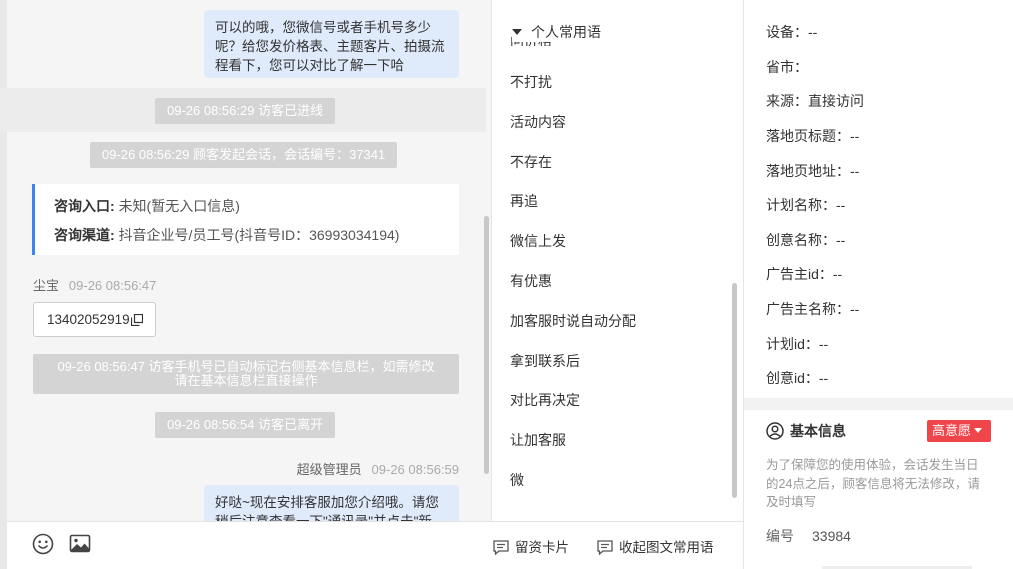 The image size is (1013, 569). Describe the element at coordinates (137, 320) in the screenshot. I see `copy-icon` at that location.